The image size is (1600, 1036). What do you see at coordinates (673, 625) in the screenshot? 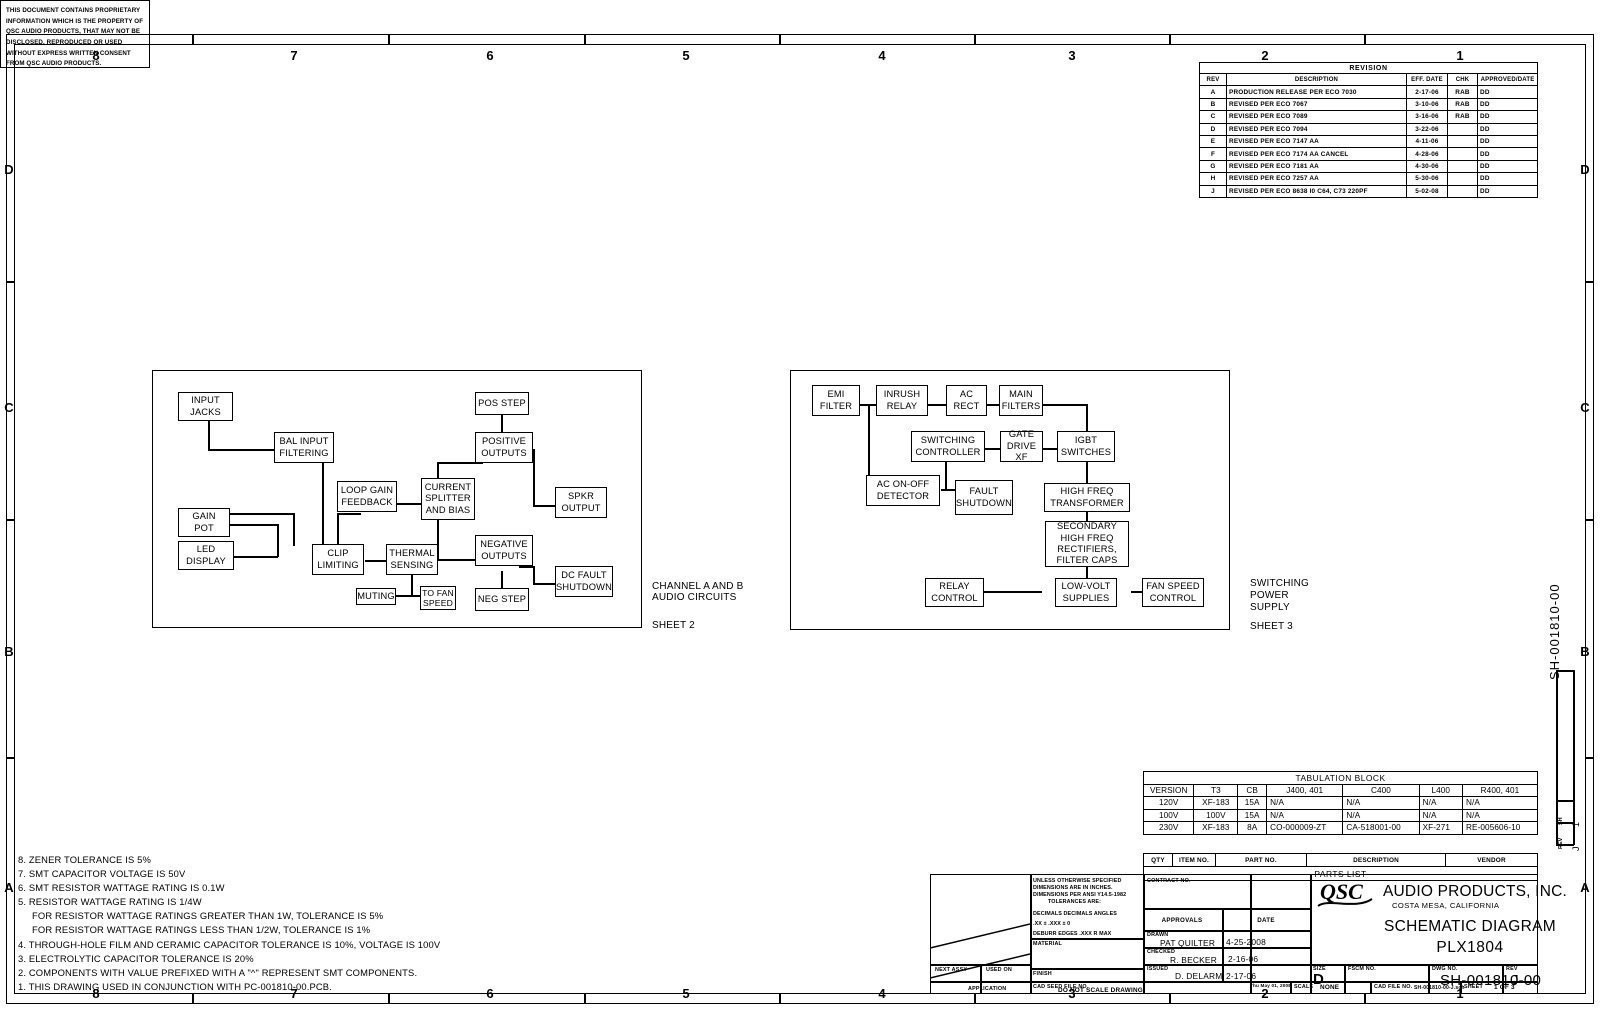
I see `audio-diagram-sheet-ref: SHEET 2` at bounding box center [673, 625].